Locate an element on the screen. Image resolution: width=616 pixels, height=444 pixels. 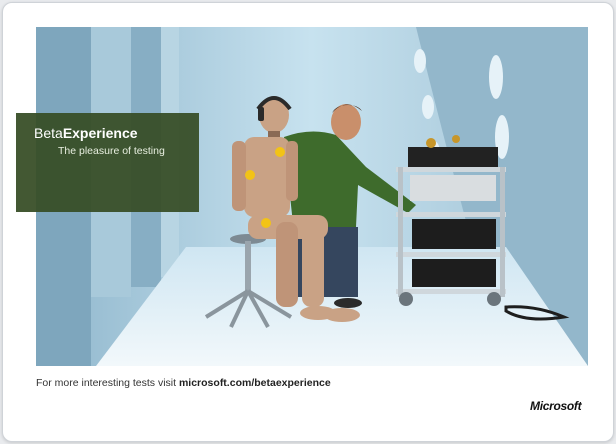
footer-prefix: For more interesting tests visit is located at coordinates (107, 383).